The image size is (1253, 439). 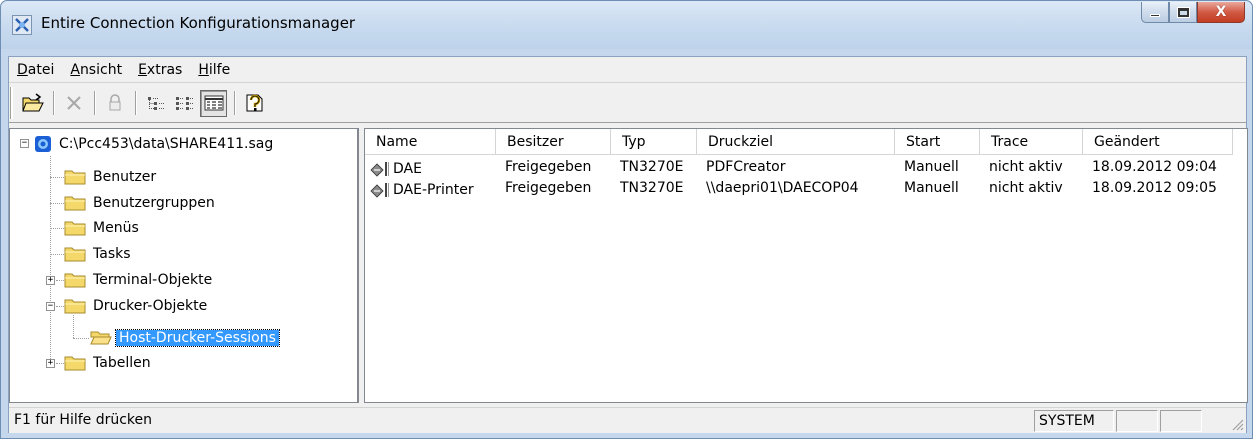 I want to click on close-icon: X, so click(x=1221, y=12).